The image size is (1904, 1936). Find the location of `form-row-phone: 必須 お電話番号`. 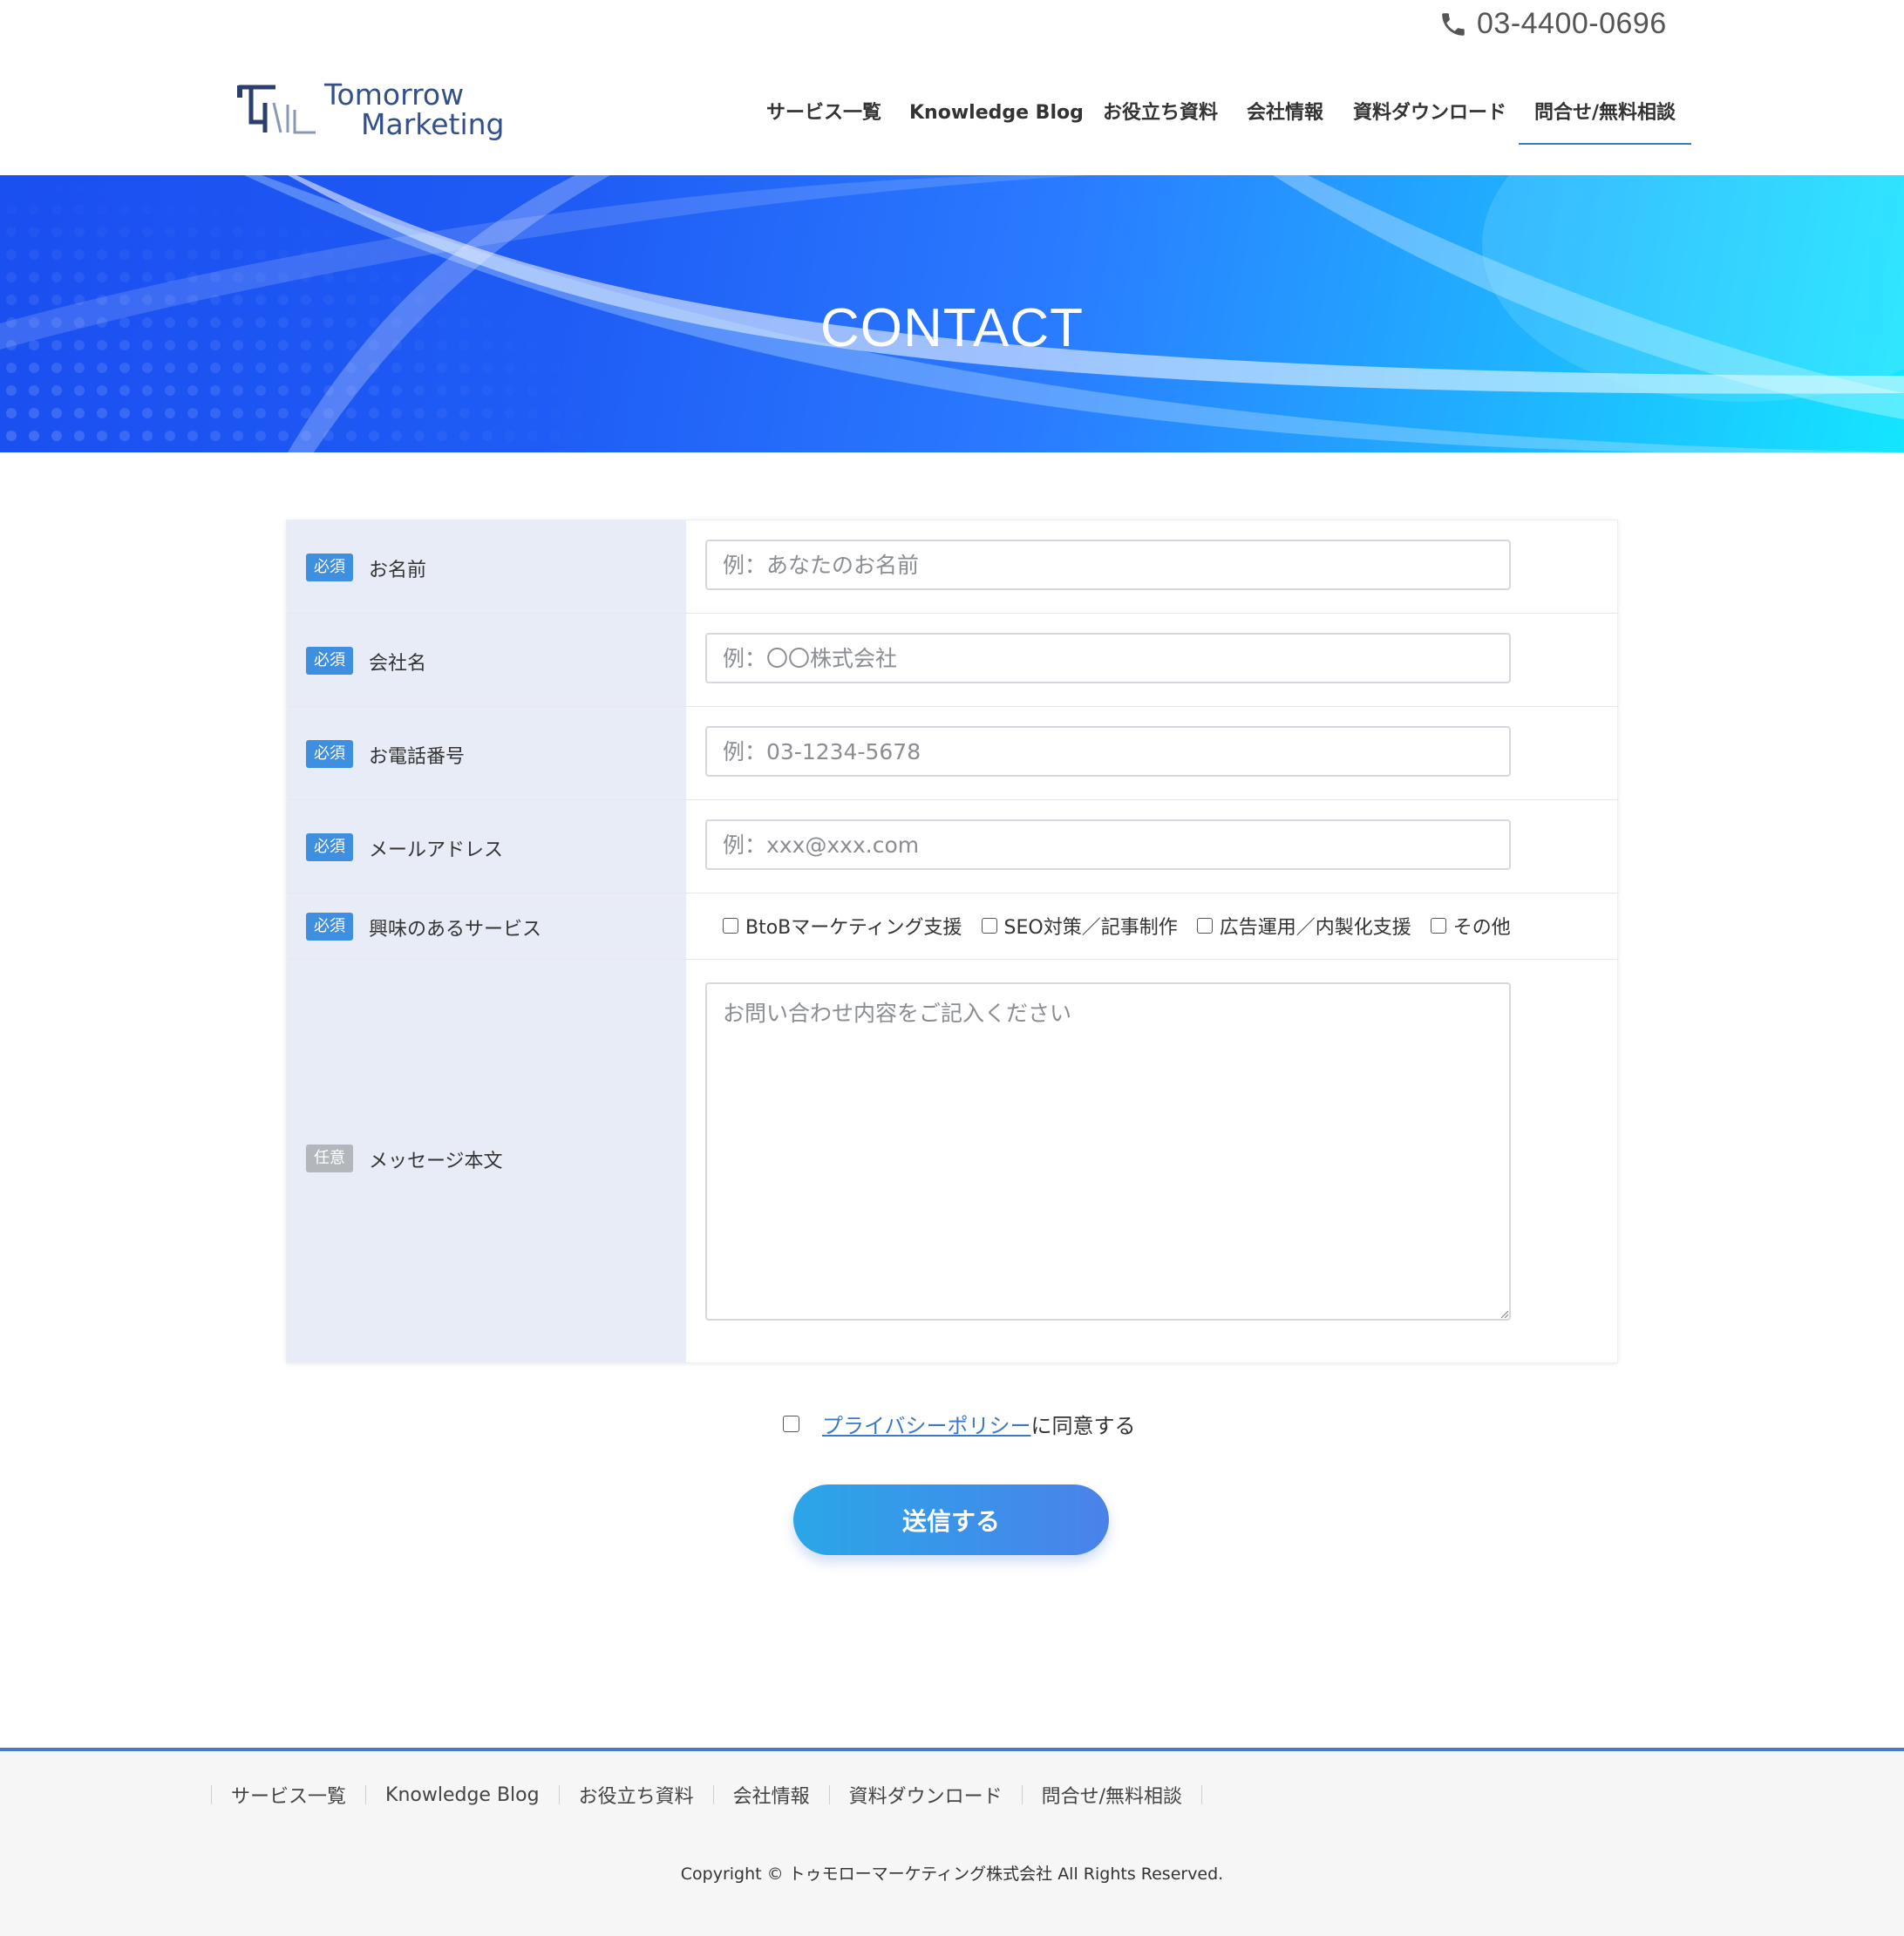

form-row-phone: 必須 お電話番号 is located at coordinates (953, 753).